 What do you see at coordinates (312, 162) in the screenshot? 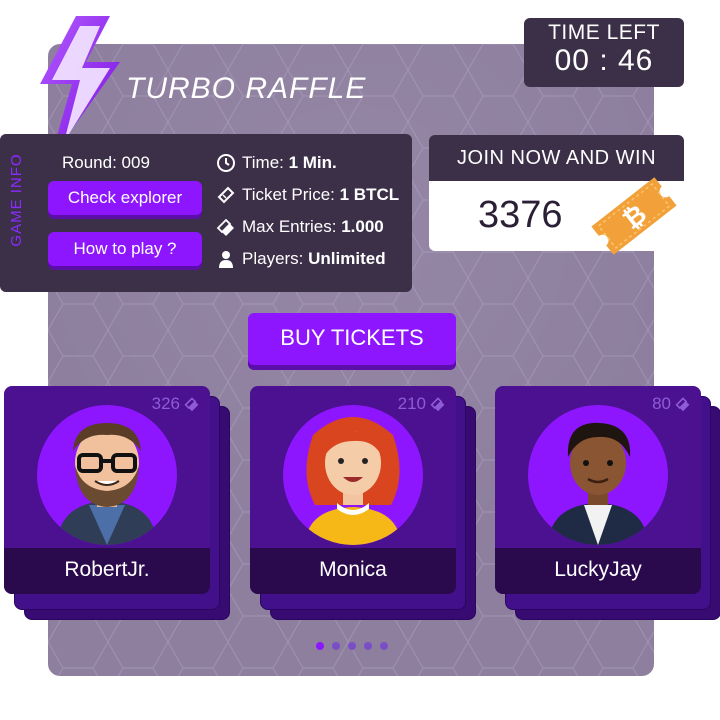
I see `time-value: 1 Min.` at bounding box center [312, 162].